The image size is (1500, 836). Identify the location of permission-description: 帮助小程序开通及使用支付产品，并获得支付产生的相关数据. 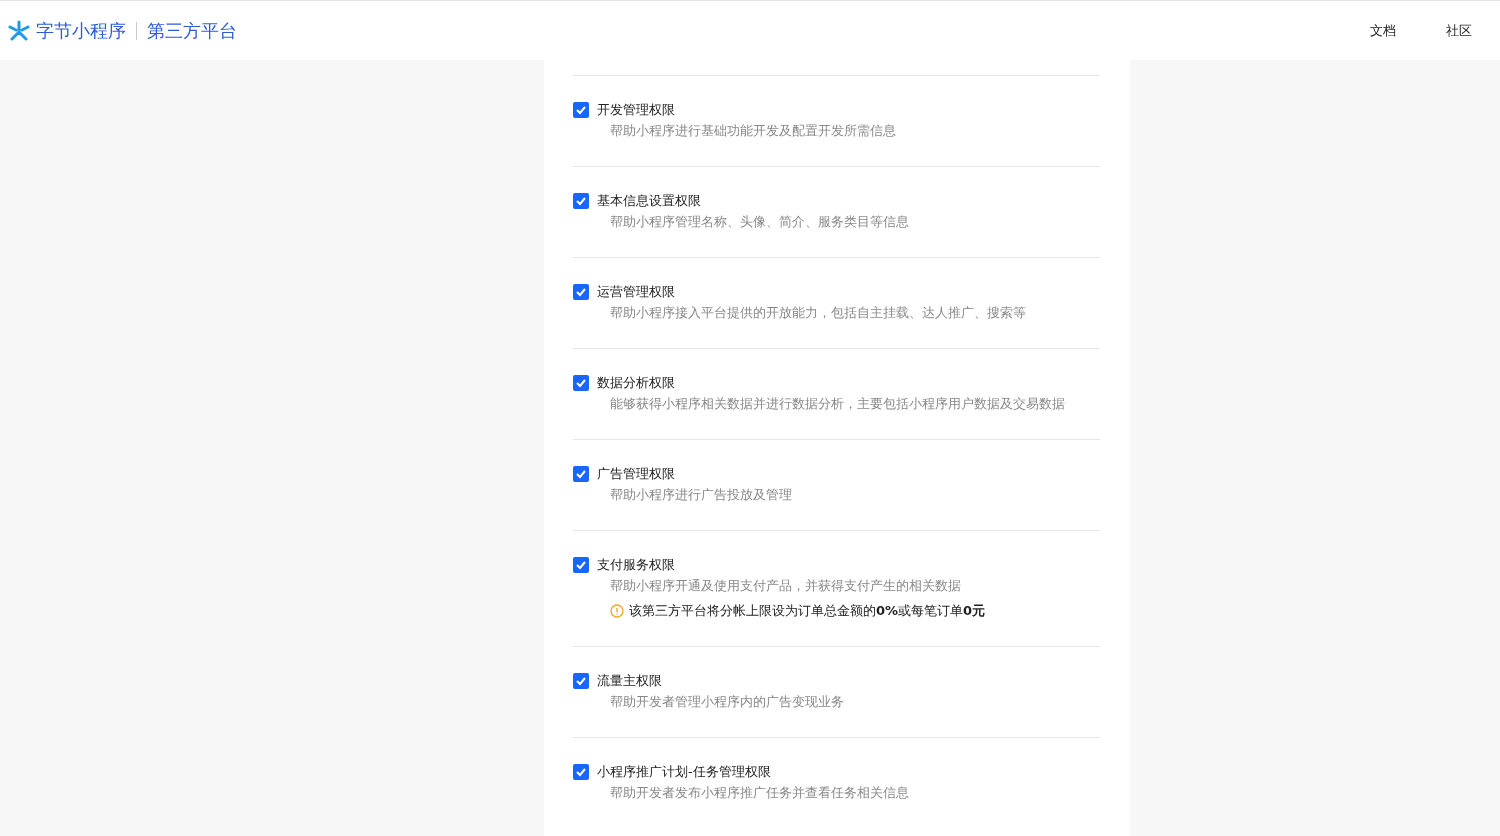
(786, 586).